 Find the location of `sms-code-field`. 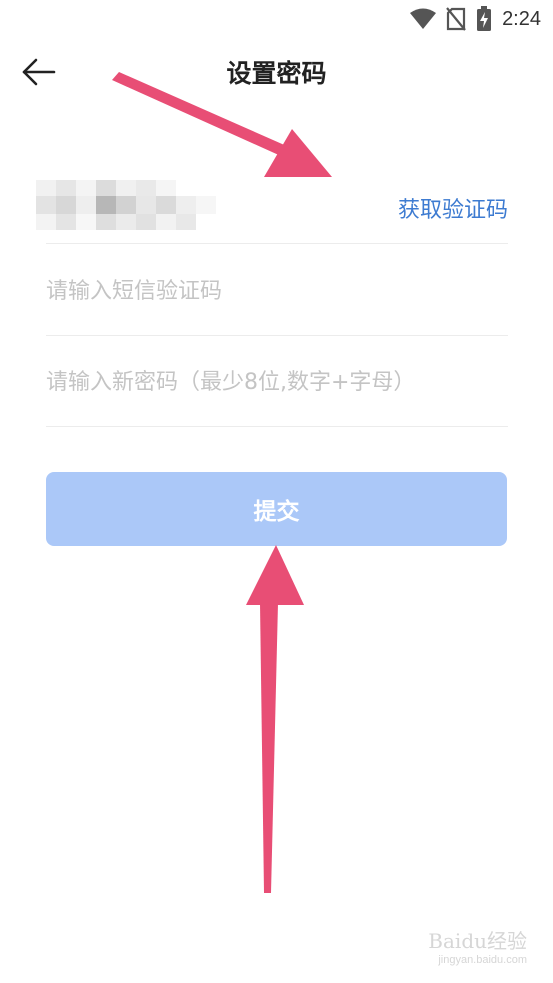

sms-code-field is located at coordinates (277, 290).